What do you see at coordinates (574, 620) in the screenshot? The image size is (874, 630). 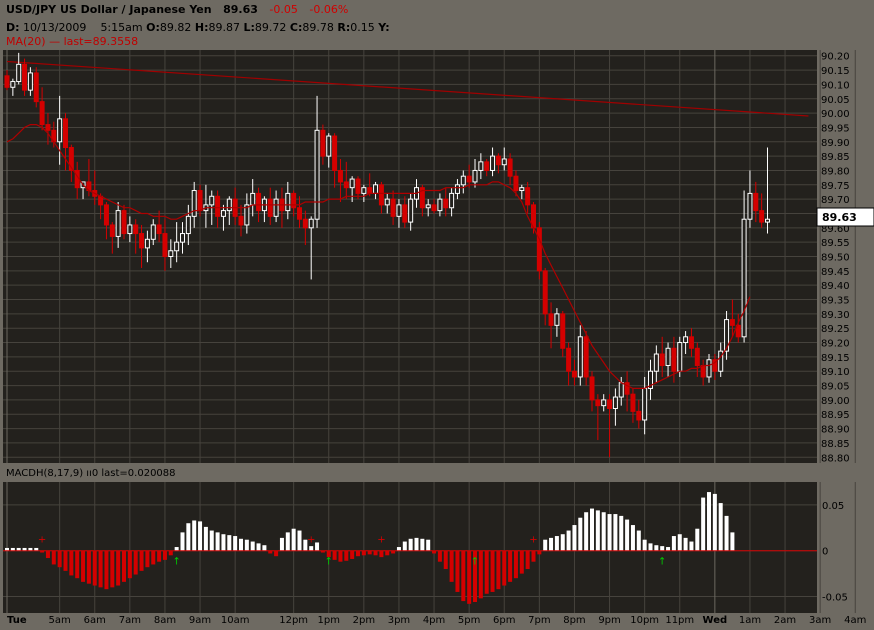 I see `time-tick-label: 8pm` at bounding box center [574, 620].